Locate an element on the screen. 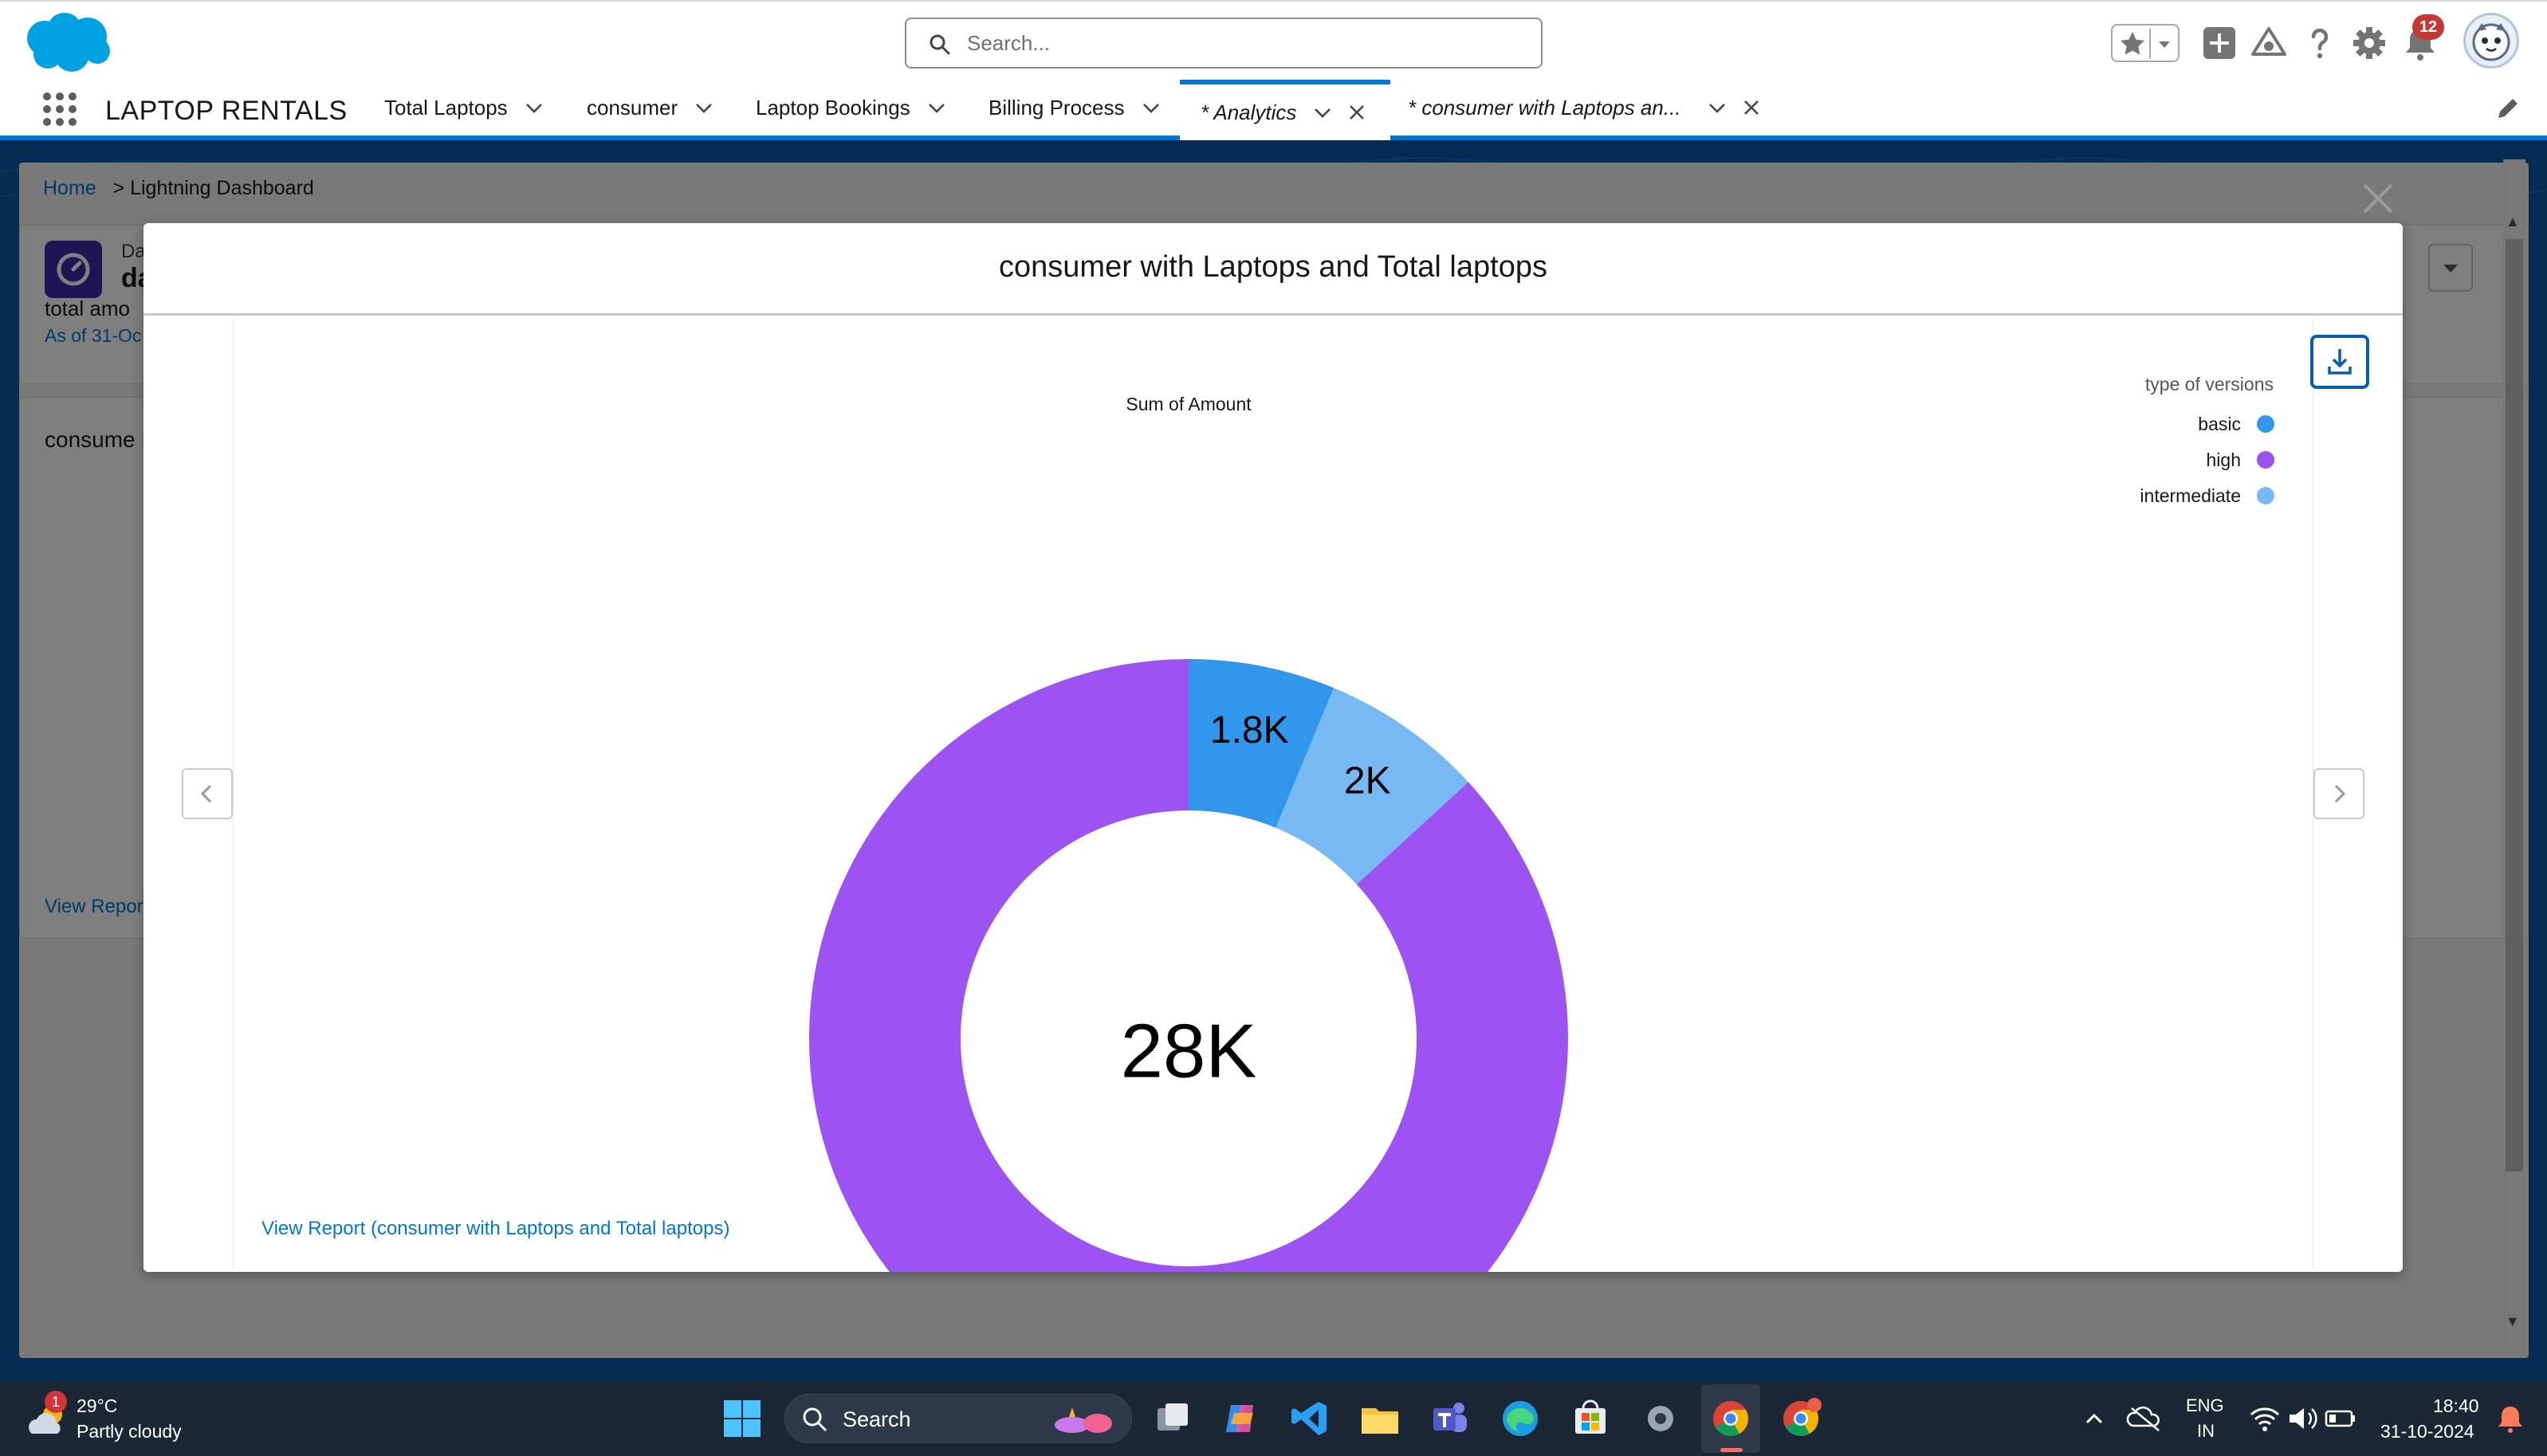 The image size is (2547, 1456). global-search is located at coordinates (1224, 43).